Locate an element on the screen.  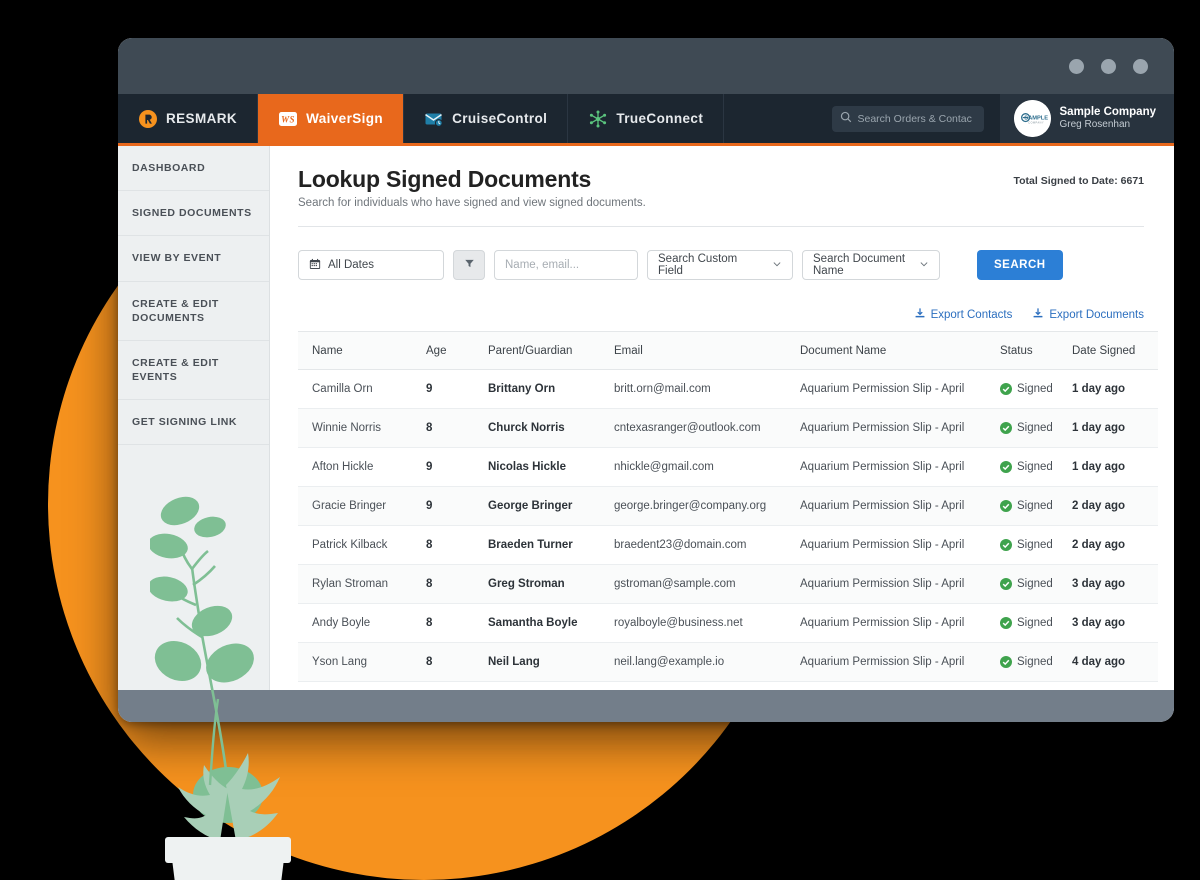
sidebar-item-get-signing-link: GET SIGNING LINK is located at coordinates (193, 423).